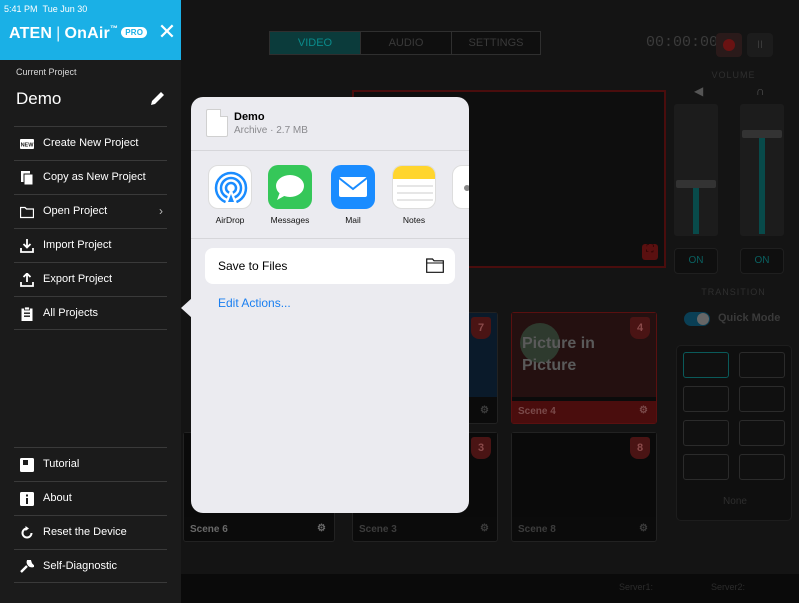 Image resolution: width=799 pixels, height=603 pixels. What do you see at coordinates (549, 365) in the screenshot?
I see `thumb-text-2: Picture` at bounding box center [549, 365].